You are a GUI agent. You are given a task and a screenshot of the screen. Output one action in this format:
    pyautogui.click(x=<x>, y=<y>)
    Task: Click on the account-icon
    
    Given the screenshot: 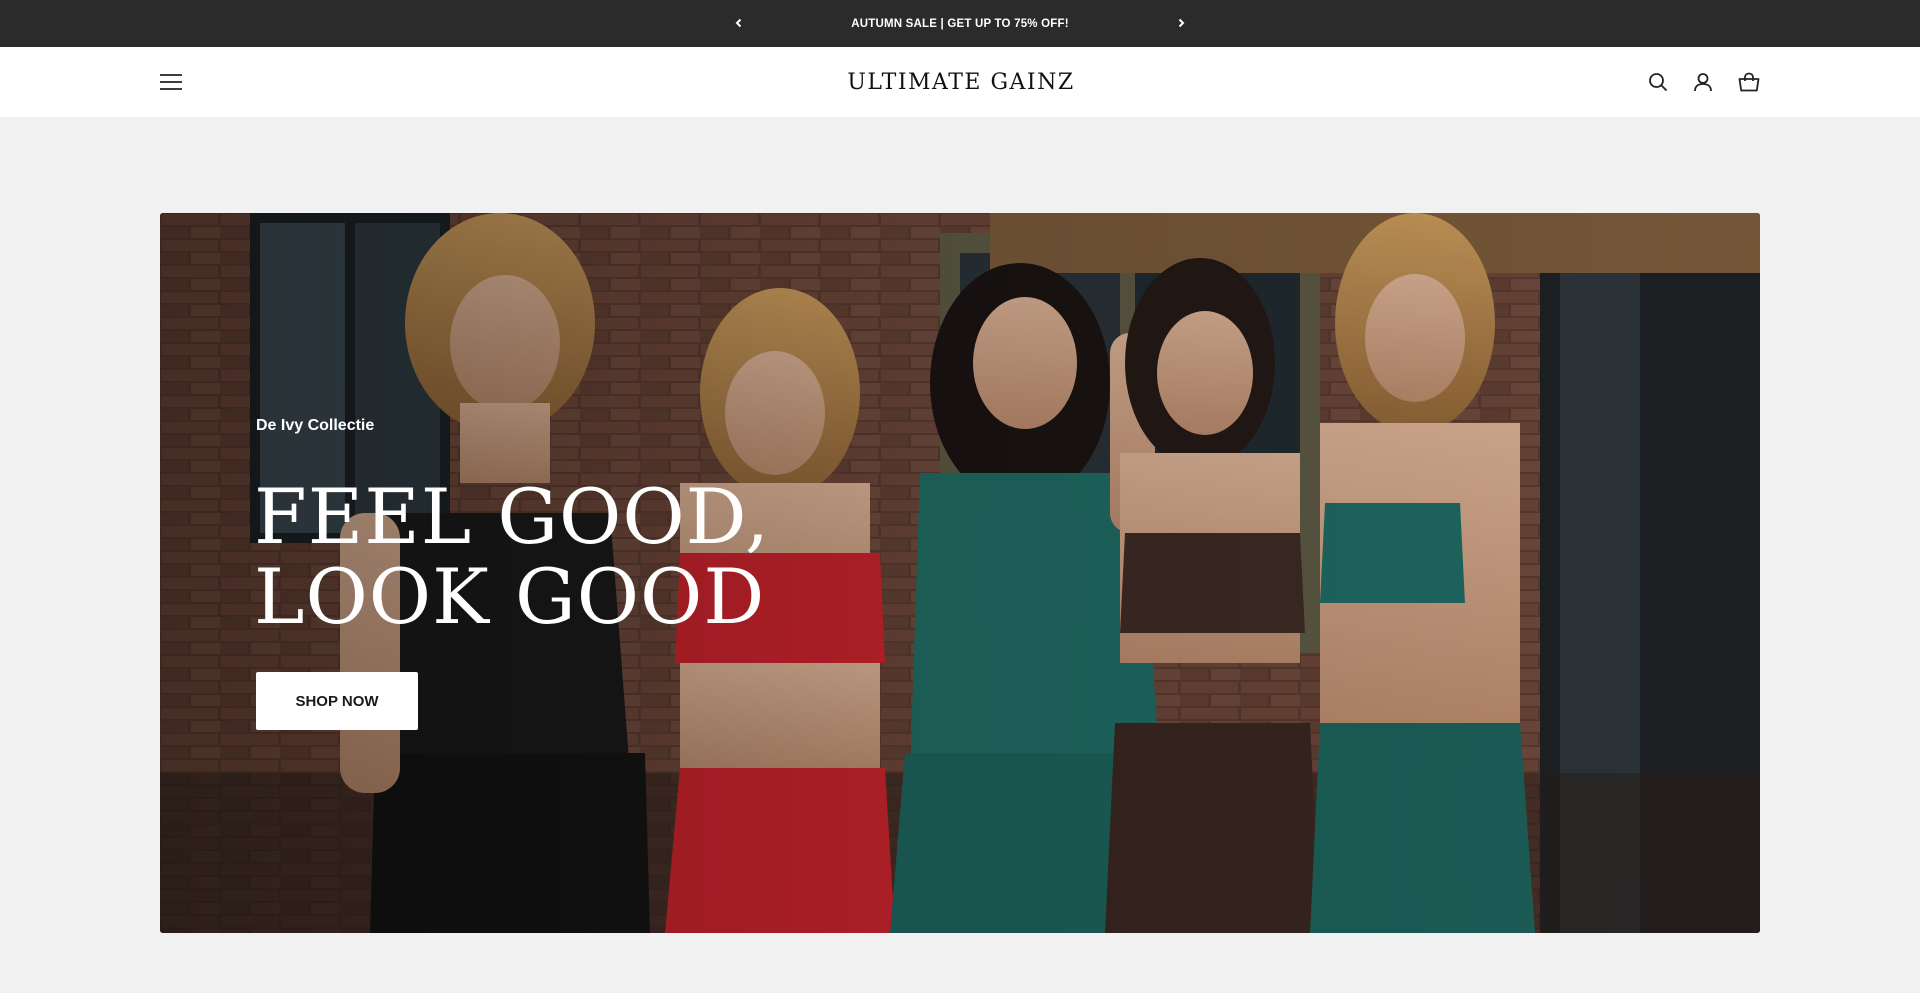 What is the action you would take?
    pyautogui.click(x=1703, y=82)
    